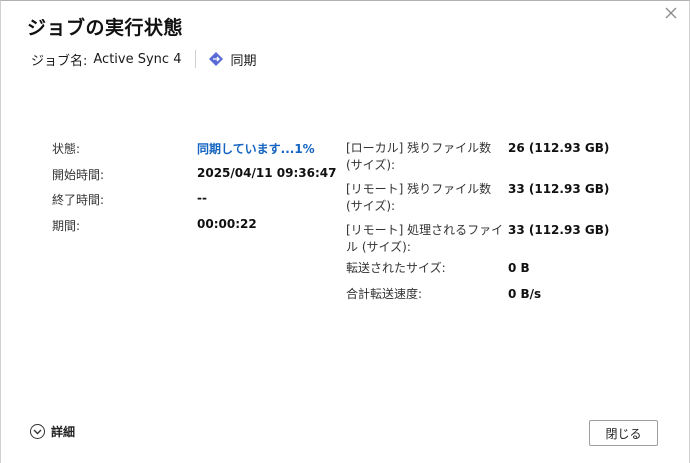 The width and height of the screenshot is (690, 463). I want to click on transfer-speed-value: 0 B/s, so click(525, 293).